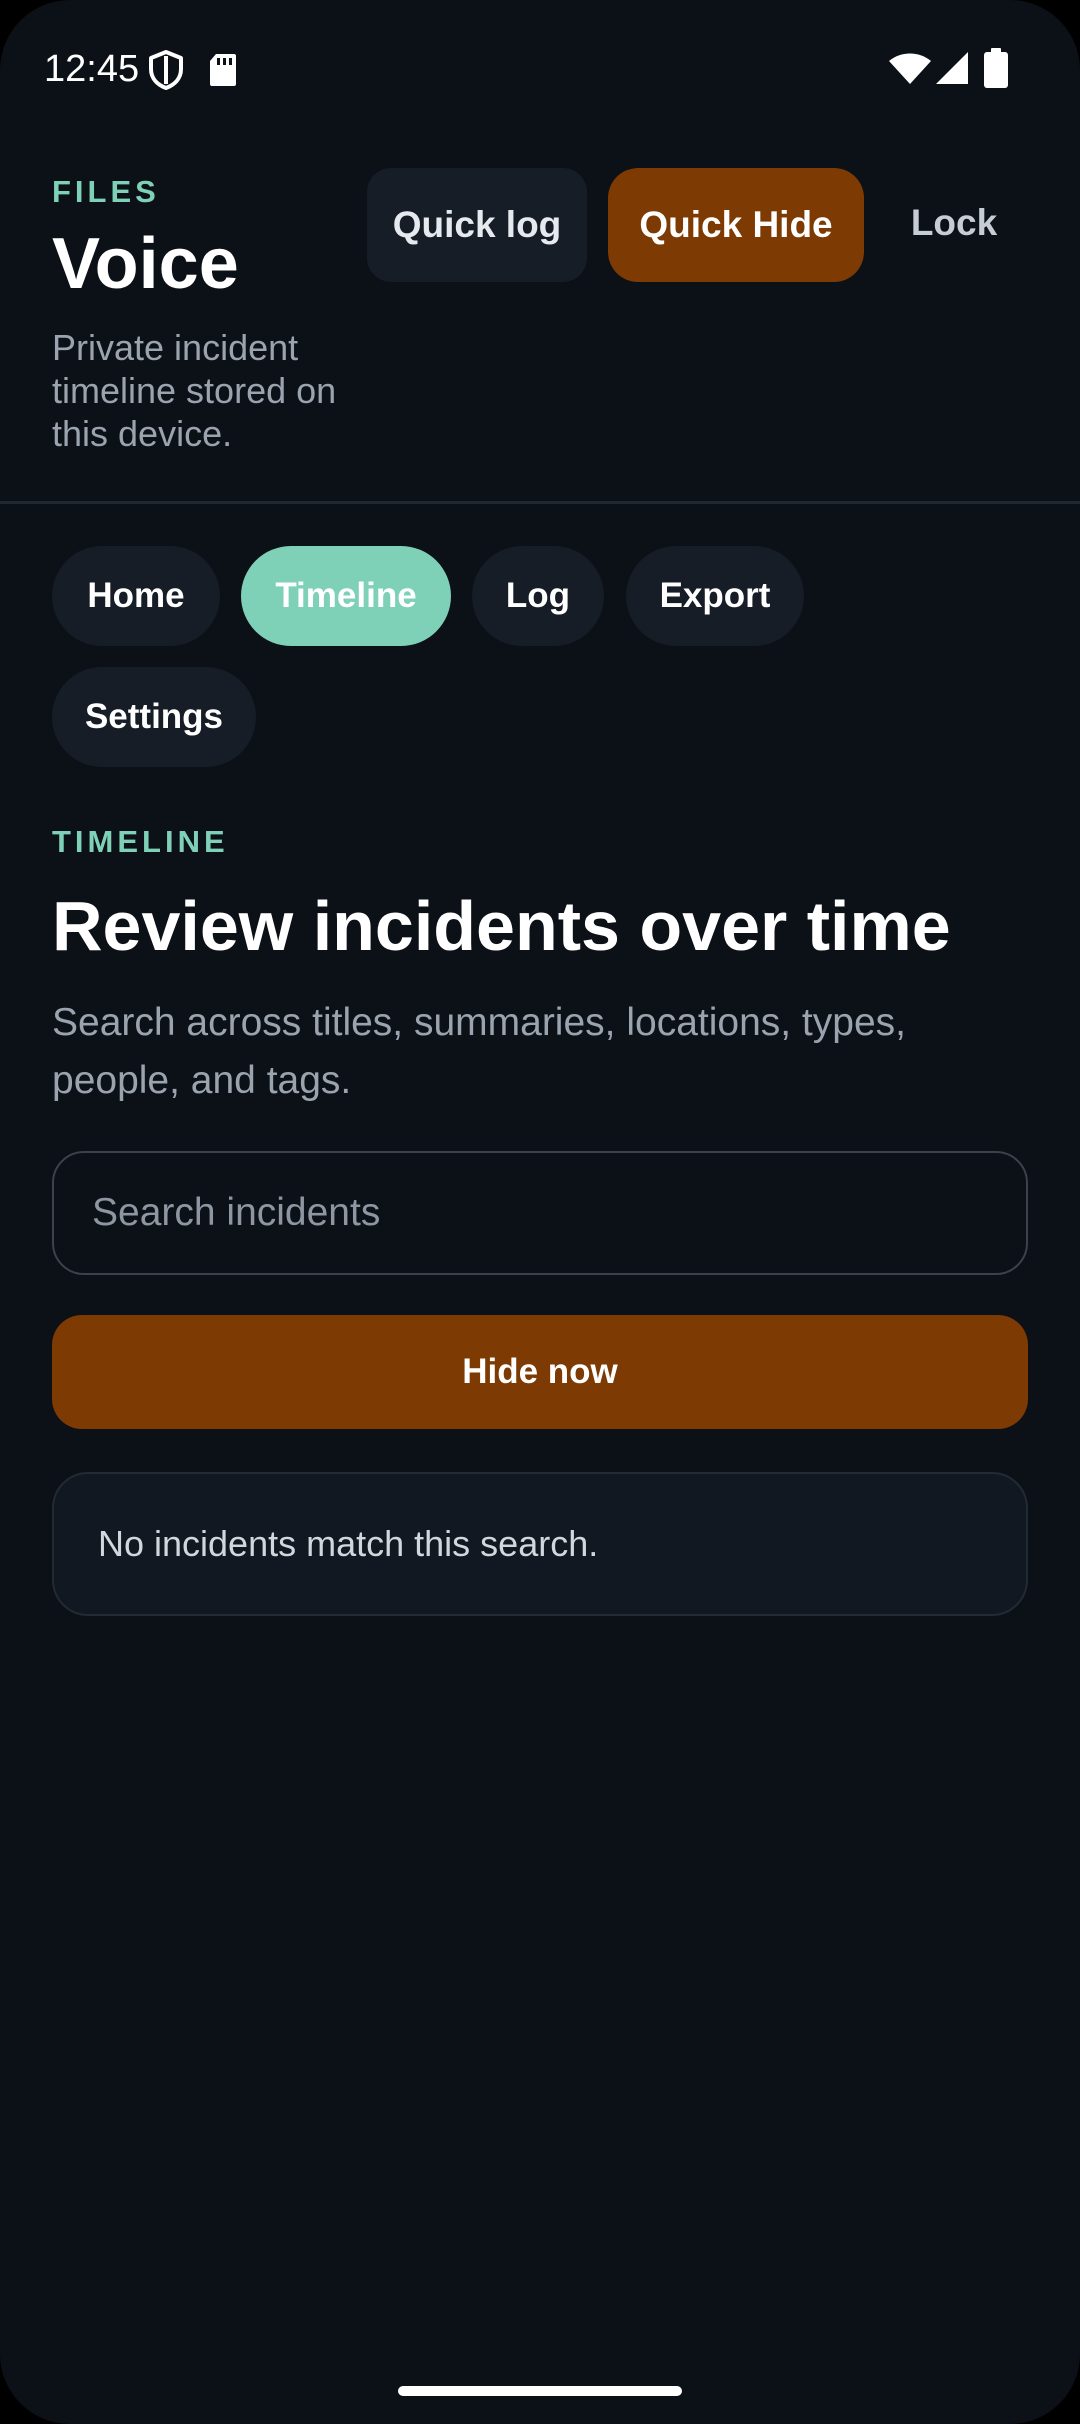 This screenshot has height=2424, width=1080. What do you see at coordinates (166, 70) in the screenshot?
I see `shield-icon` at bounding box center [166, 70].